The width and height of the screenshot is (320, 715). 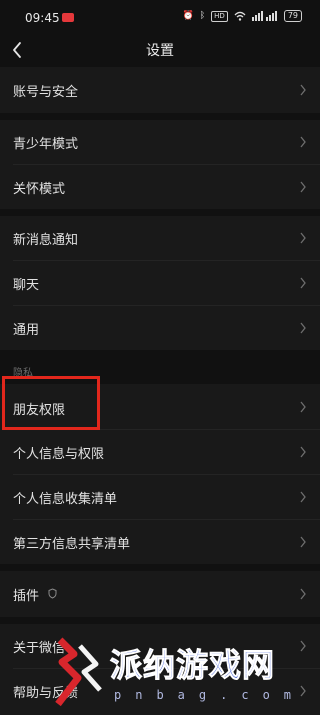 I want to click on settings-item-label: 个人信息收集清单, so click(x=65, y=499).